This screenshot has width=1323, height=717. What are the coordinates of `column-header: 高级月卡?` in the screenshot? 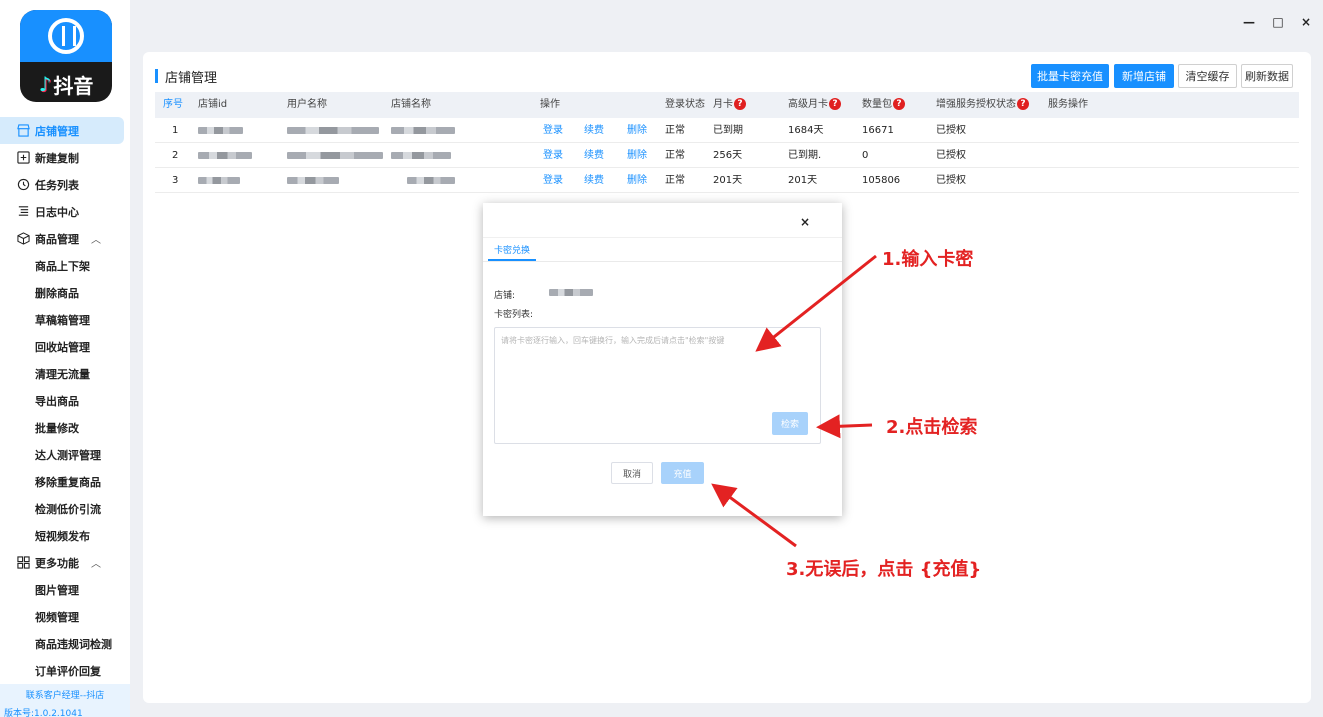 It's located at (814, 105).